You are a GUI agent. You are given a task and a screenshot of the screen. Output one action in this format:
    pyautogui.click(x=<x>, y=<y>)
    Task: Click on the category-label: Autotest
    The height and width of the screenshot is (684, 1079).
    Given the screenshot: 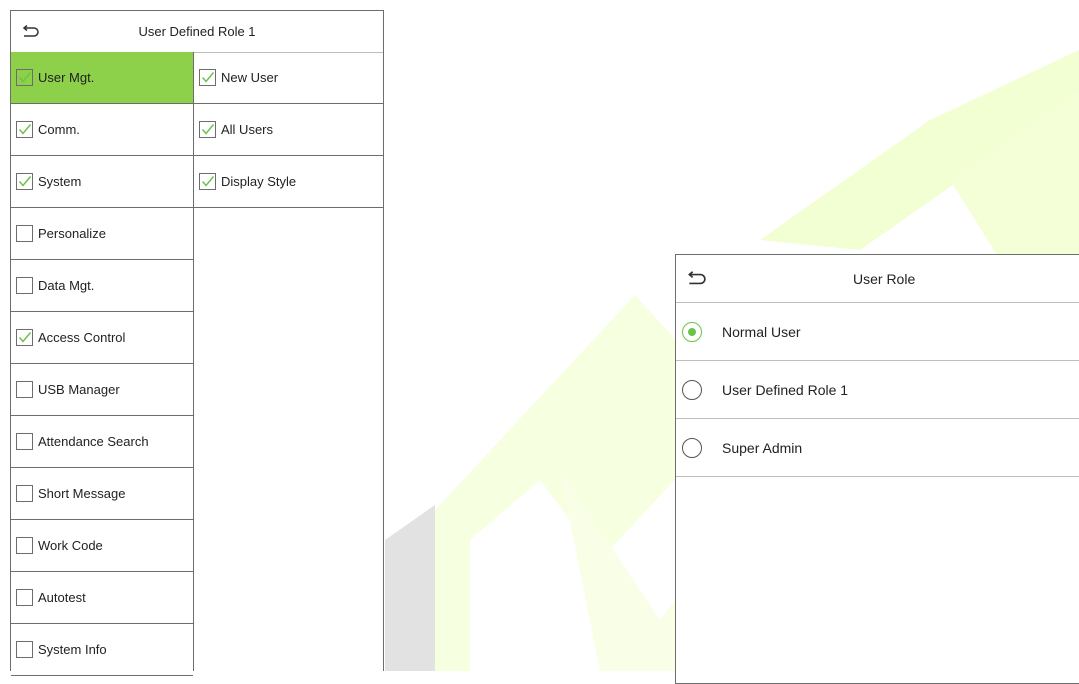 What is the action you would take?
    pyautogui.click(x=62, y=597)
    